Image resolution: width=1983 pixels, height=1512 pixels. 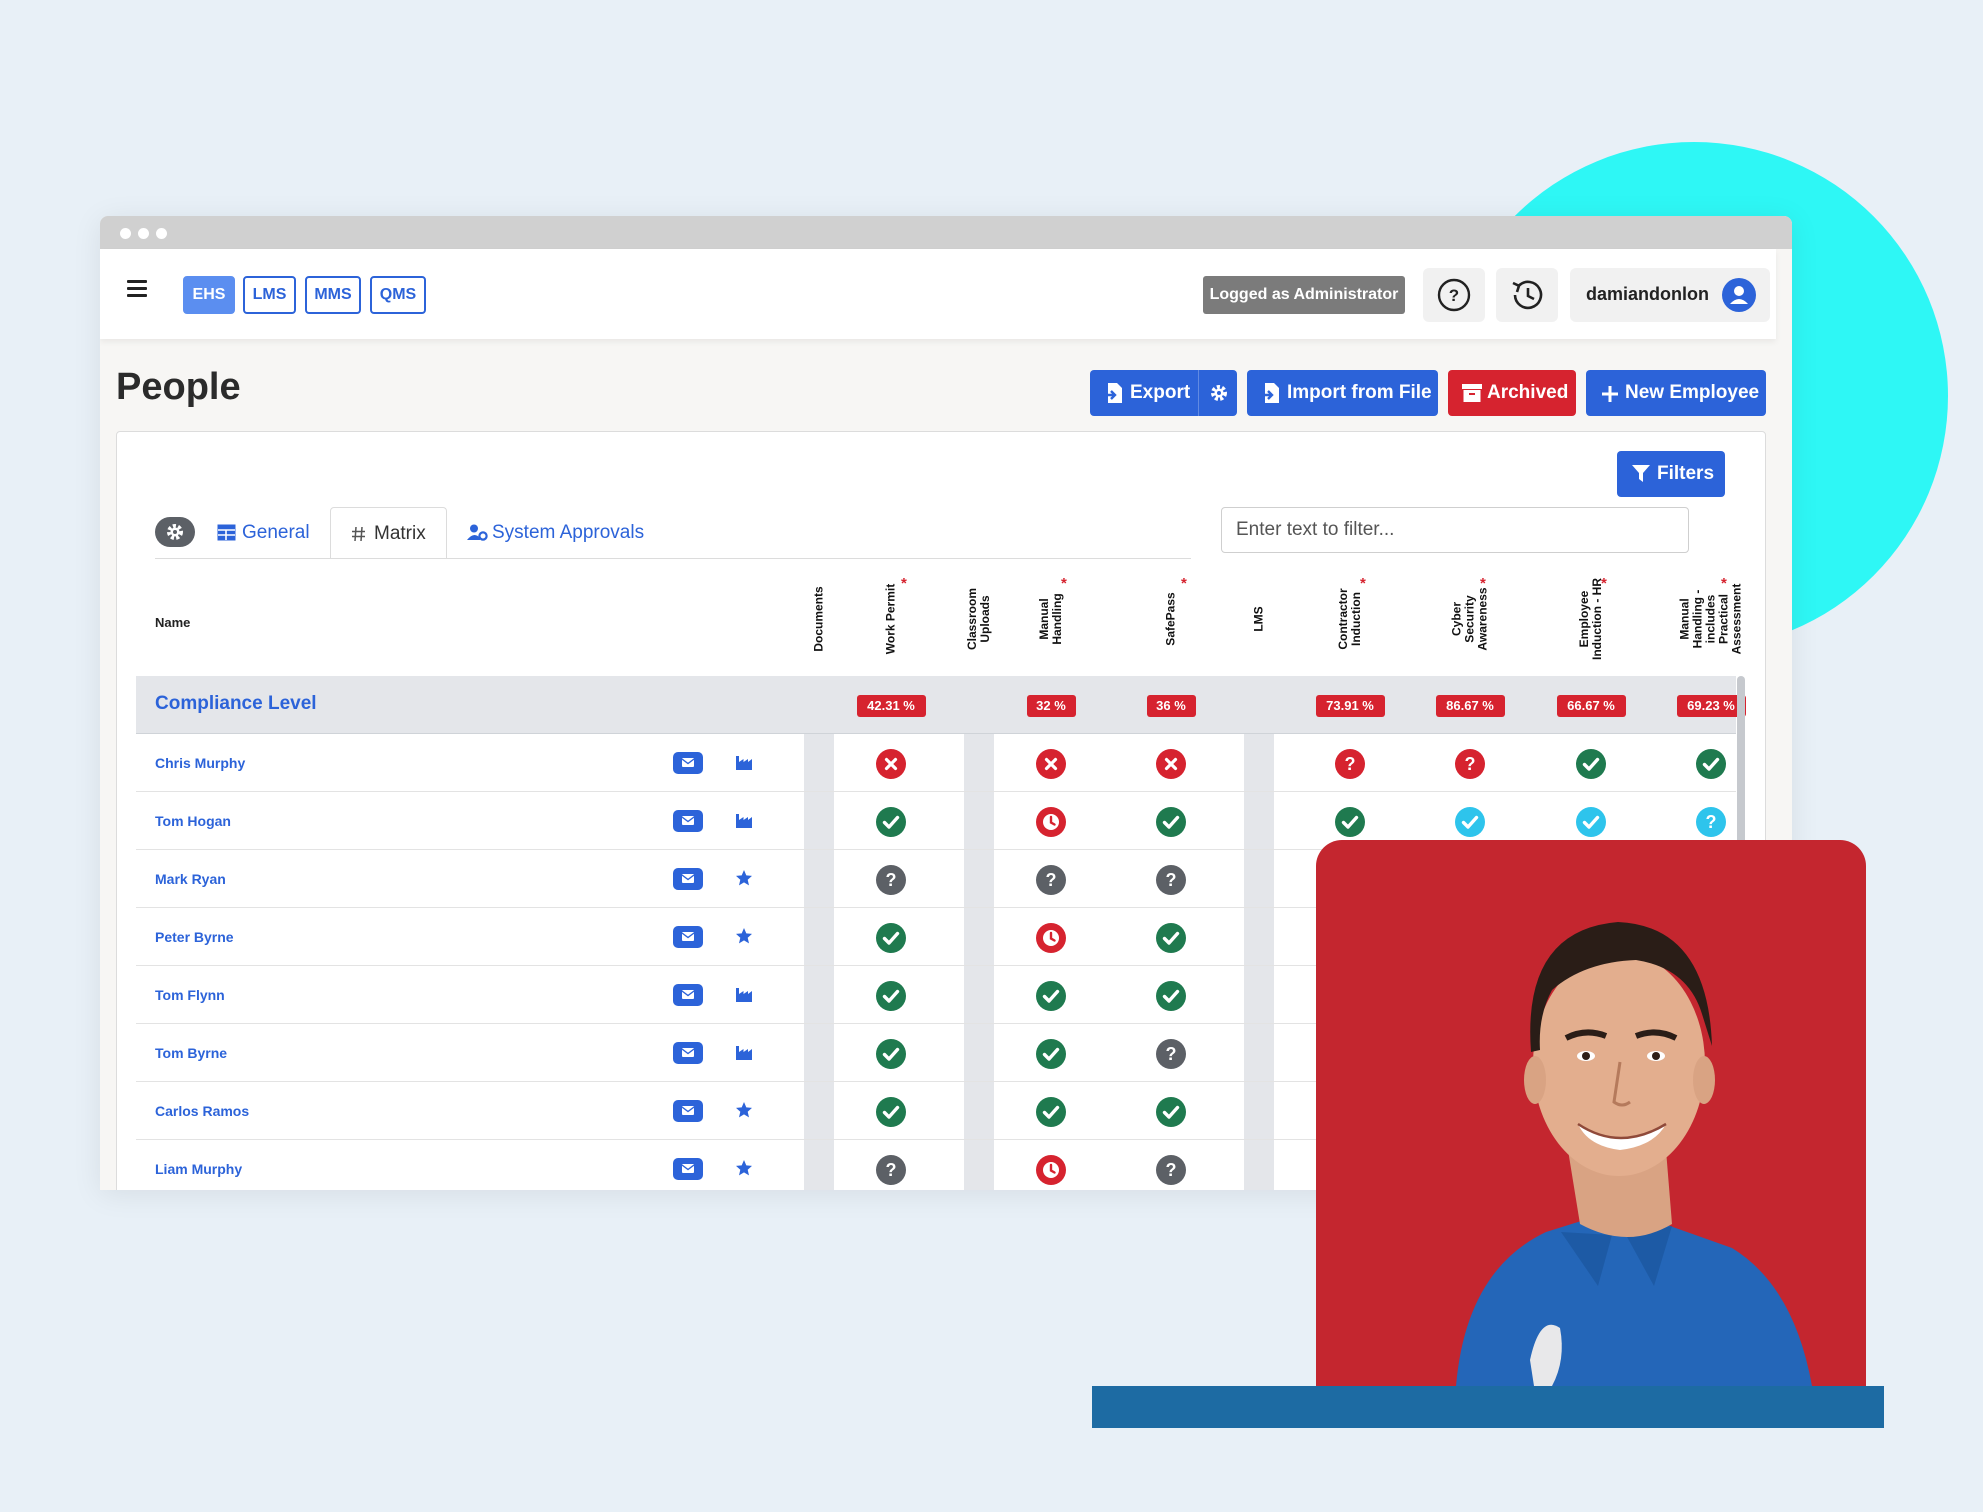 I want to click on hamburger-menu-icon, so click(x=137, y=288).